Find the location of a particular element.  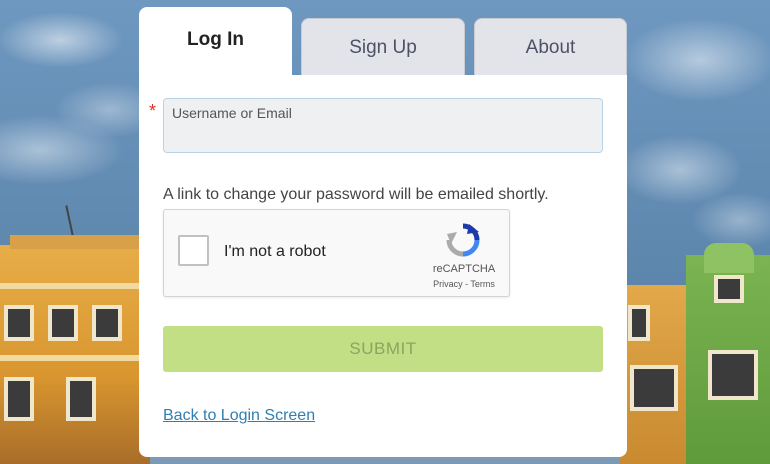

recaptcha-label: I'm not a robot is located at coordinates (275, 251).